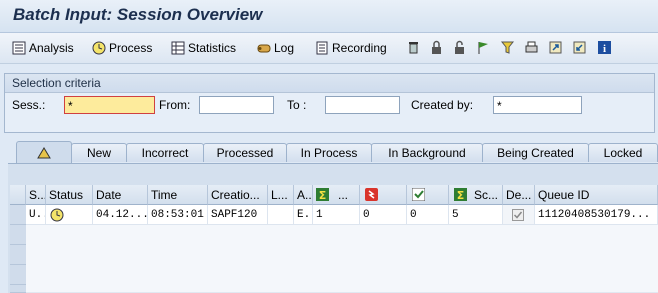 The width and height of the screenshot is (658, 293). I want to click on cell-time: 08:53:01, so click(178, 215).